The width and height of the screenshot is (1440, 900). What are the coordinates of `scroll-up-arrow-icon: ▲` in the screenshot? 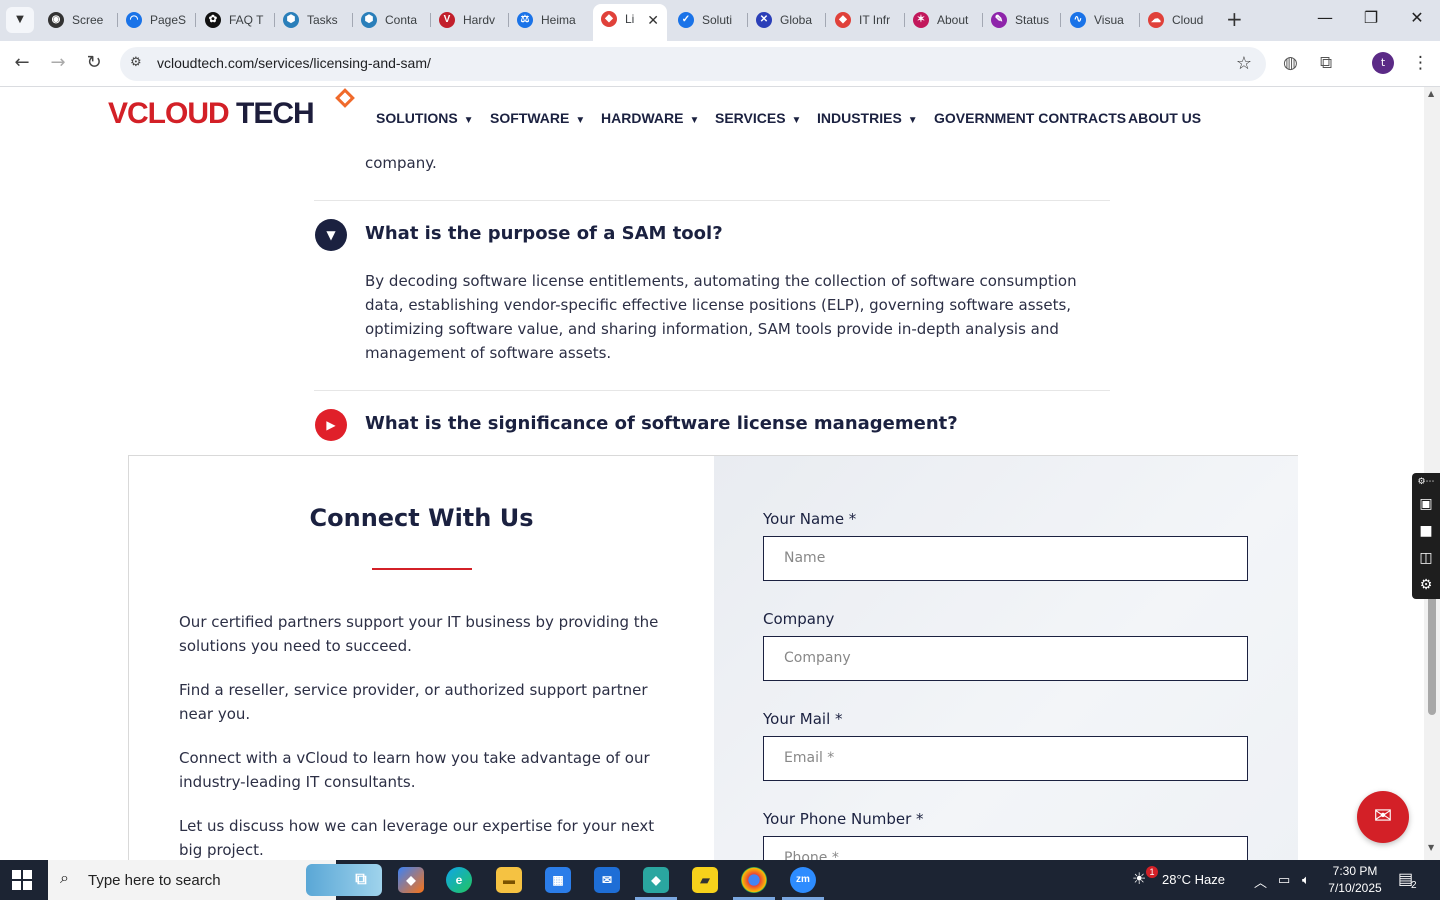 It's located at (1431, 93).